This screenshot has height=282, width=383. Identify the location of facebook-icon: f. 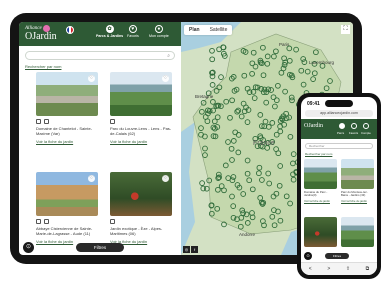
(194, 249).